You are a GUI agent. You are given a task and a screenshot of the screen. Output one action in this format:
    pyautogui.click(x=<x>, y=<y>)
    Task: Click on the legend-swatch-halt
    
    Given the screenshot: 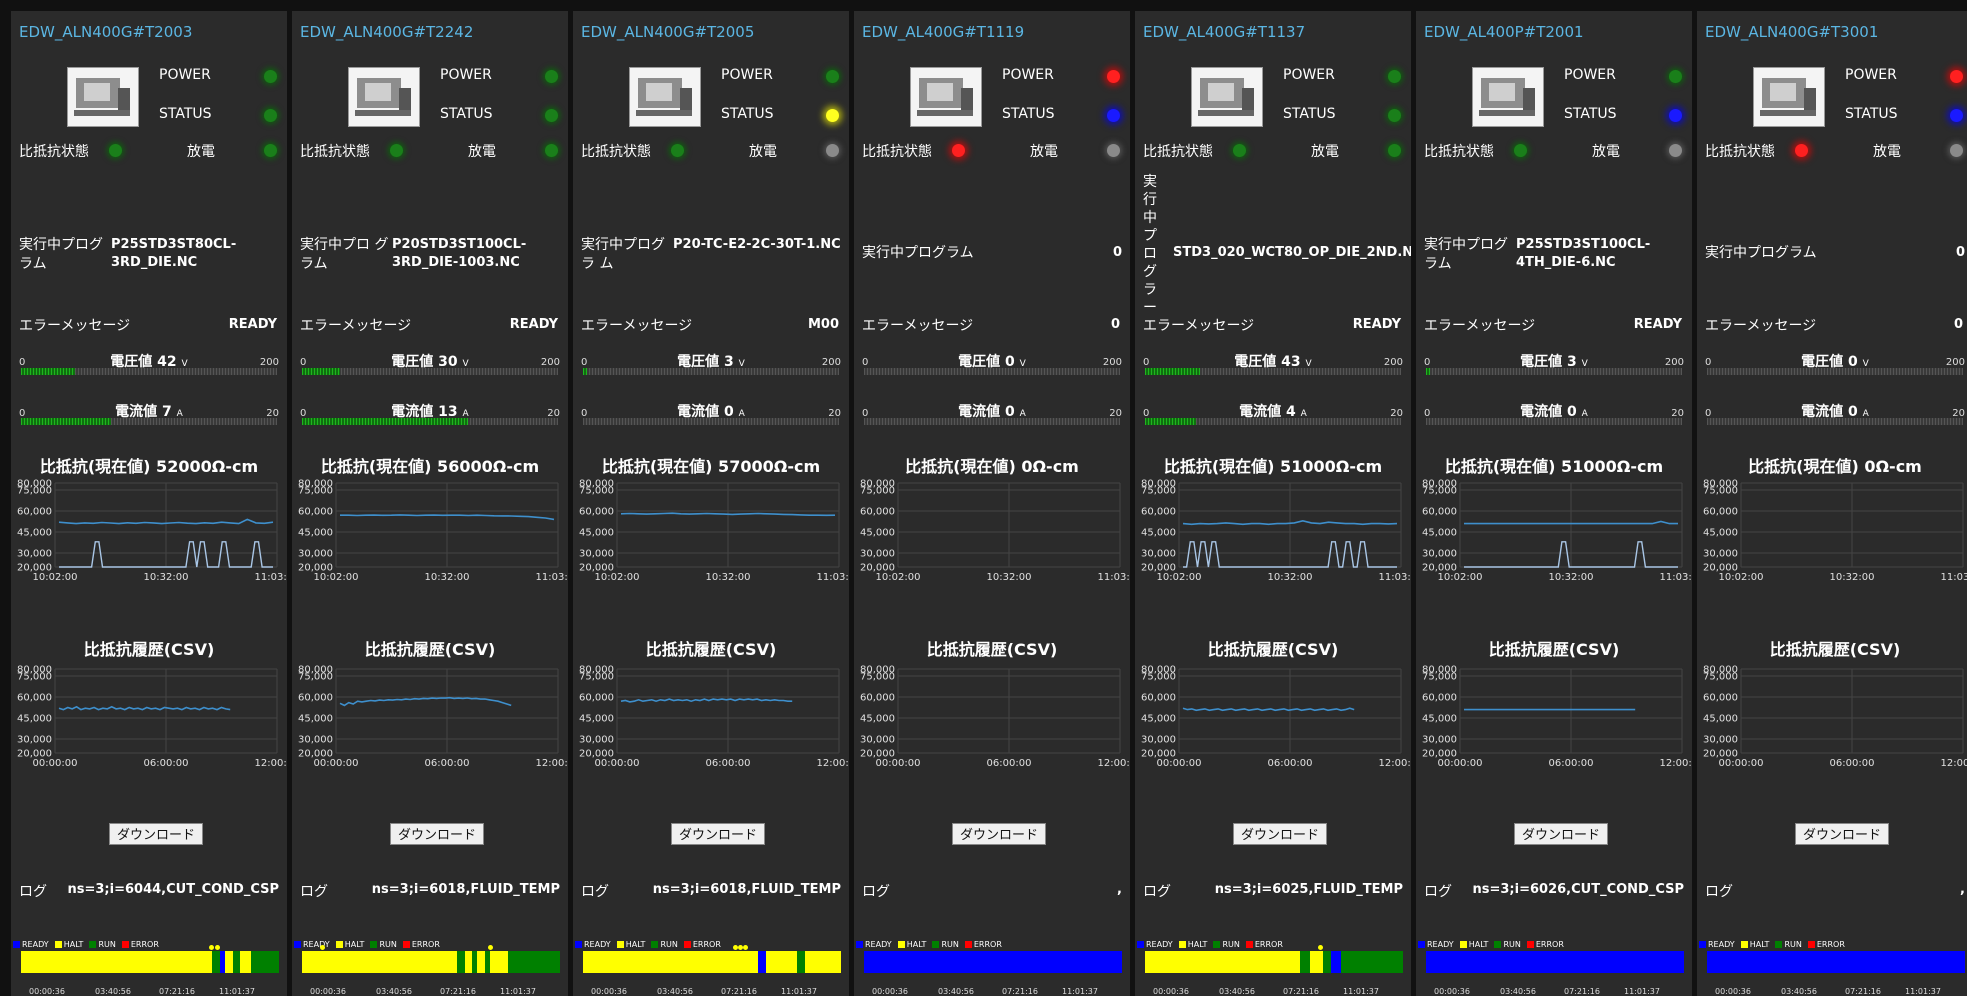 What is the action you would take?
    pyautogui.click(x=1182, y=944)
    